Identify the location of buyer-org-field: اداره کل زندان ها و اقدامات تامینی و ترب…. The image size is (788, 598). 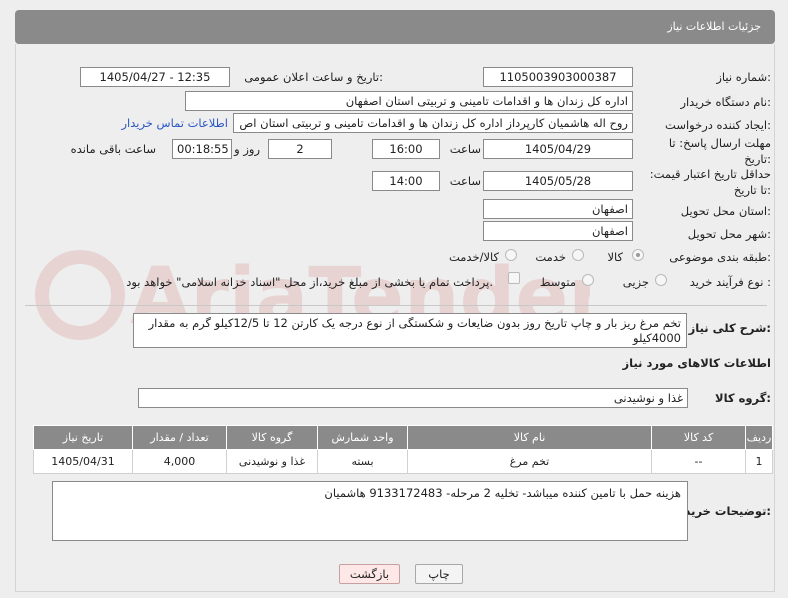
(409, 101).